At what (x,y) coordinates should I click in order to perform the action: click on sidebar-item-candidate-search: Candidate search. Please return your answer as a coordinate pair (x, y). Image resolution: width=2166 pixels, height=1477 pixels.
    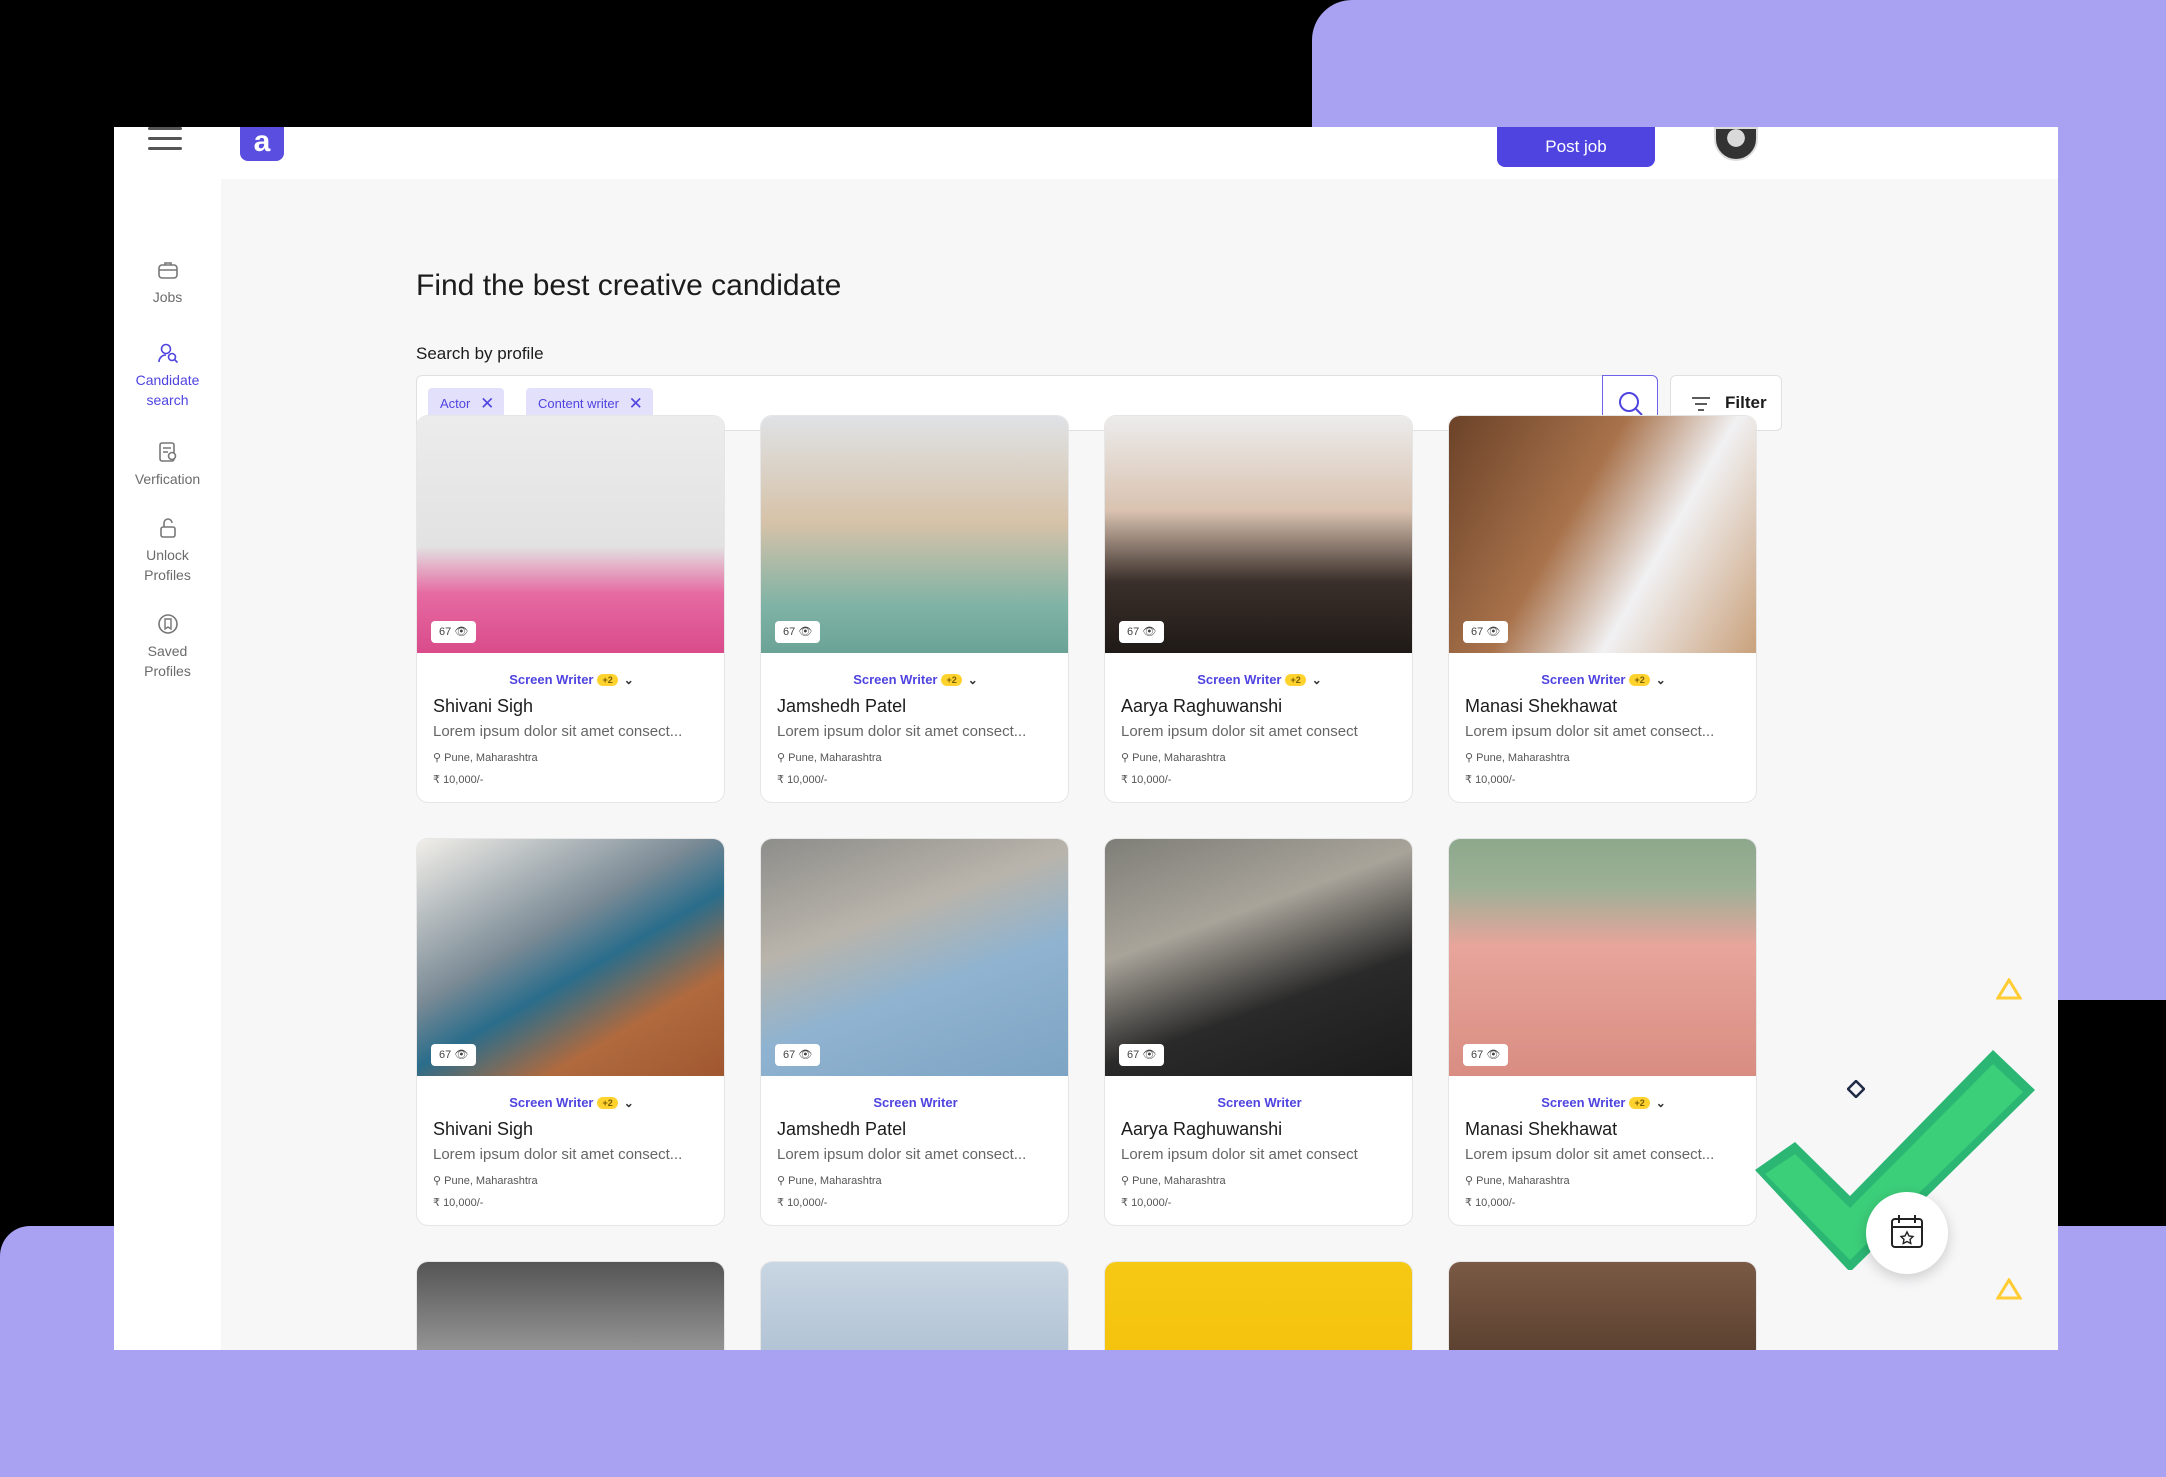
    Looking at the image, I should click on (167, 376).